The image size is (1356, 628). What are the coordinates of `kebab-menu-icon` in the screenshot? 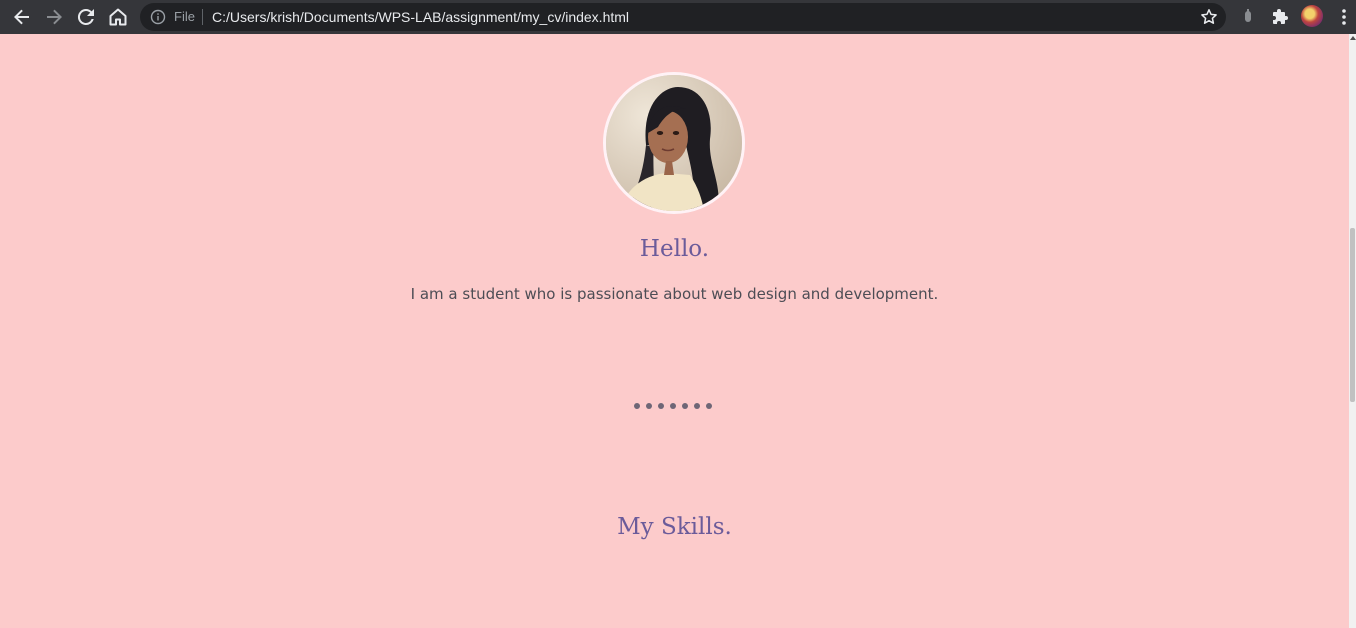 It's located at (1344, 17).